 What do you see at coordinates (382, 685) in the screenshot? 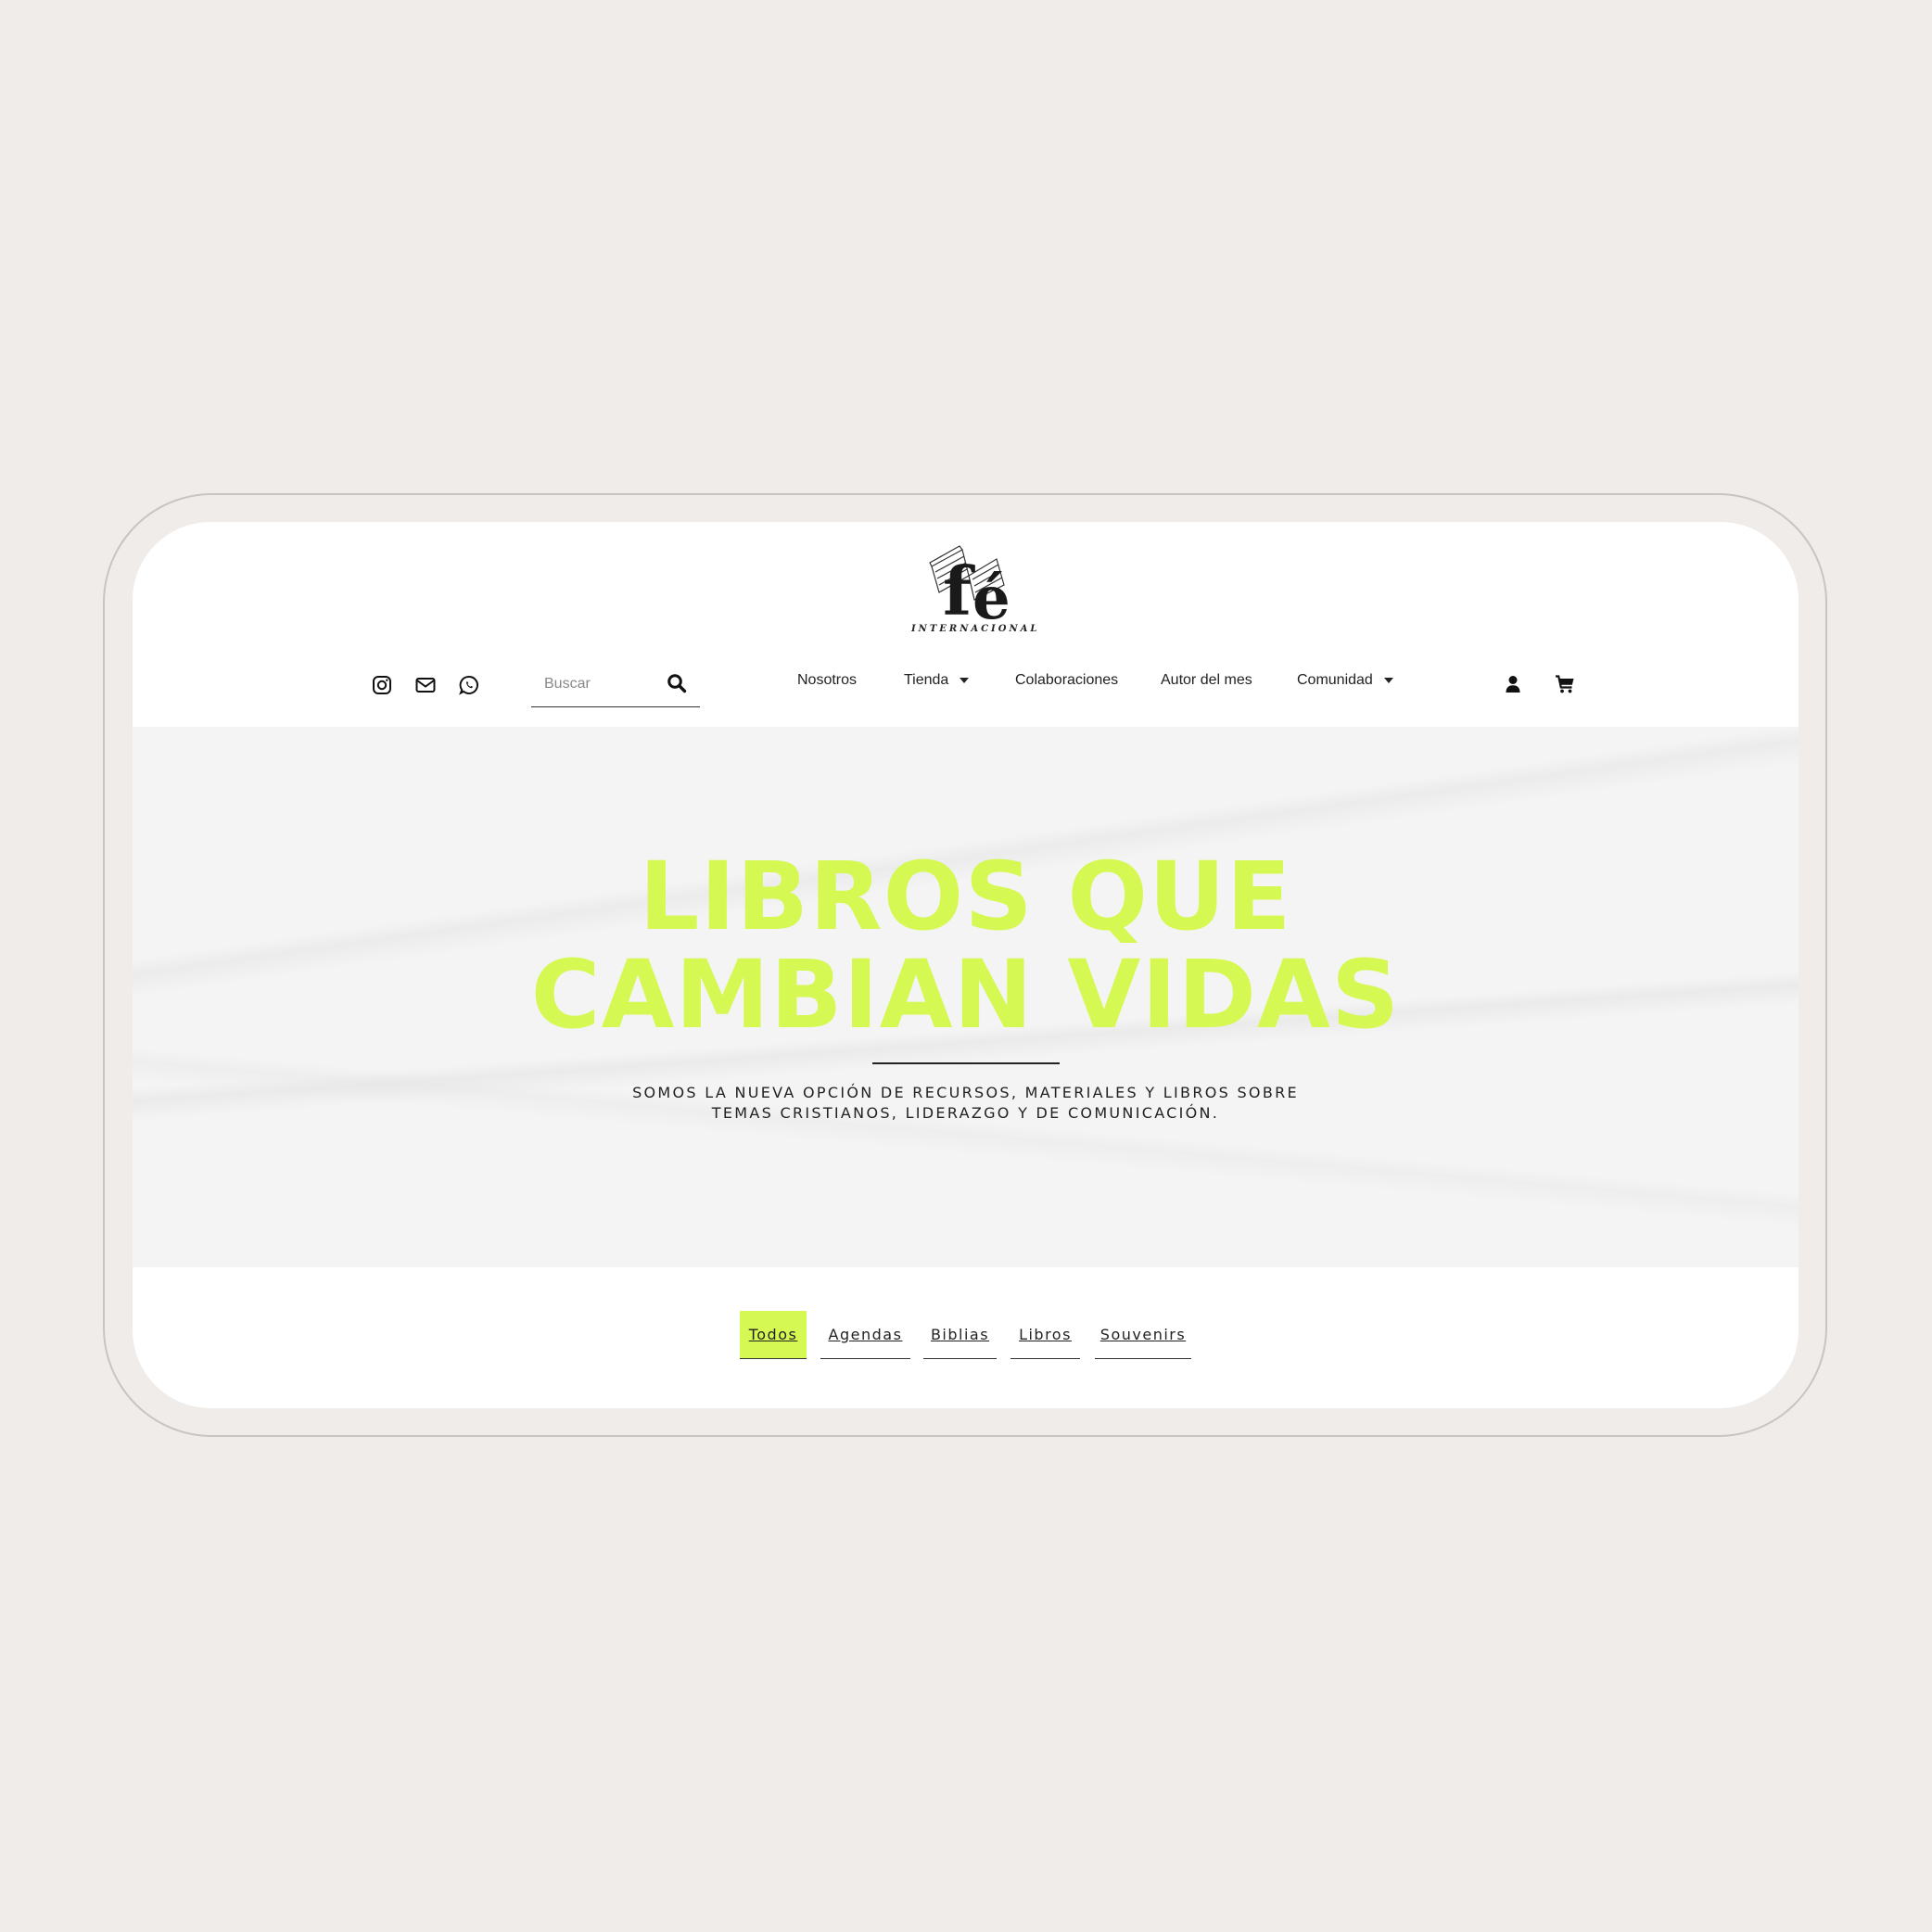
I see `instagram-icon` at bounding box center [382, 685].